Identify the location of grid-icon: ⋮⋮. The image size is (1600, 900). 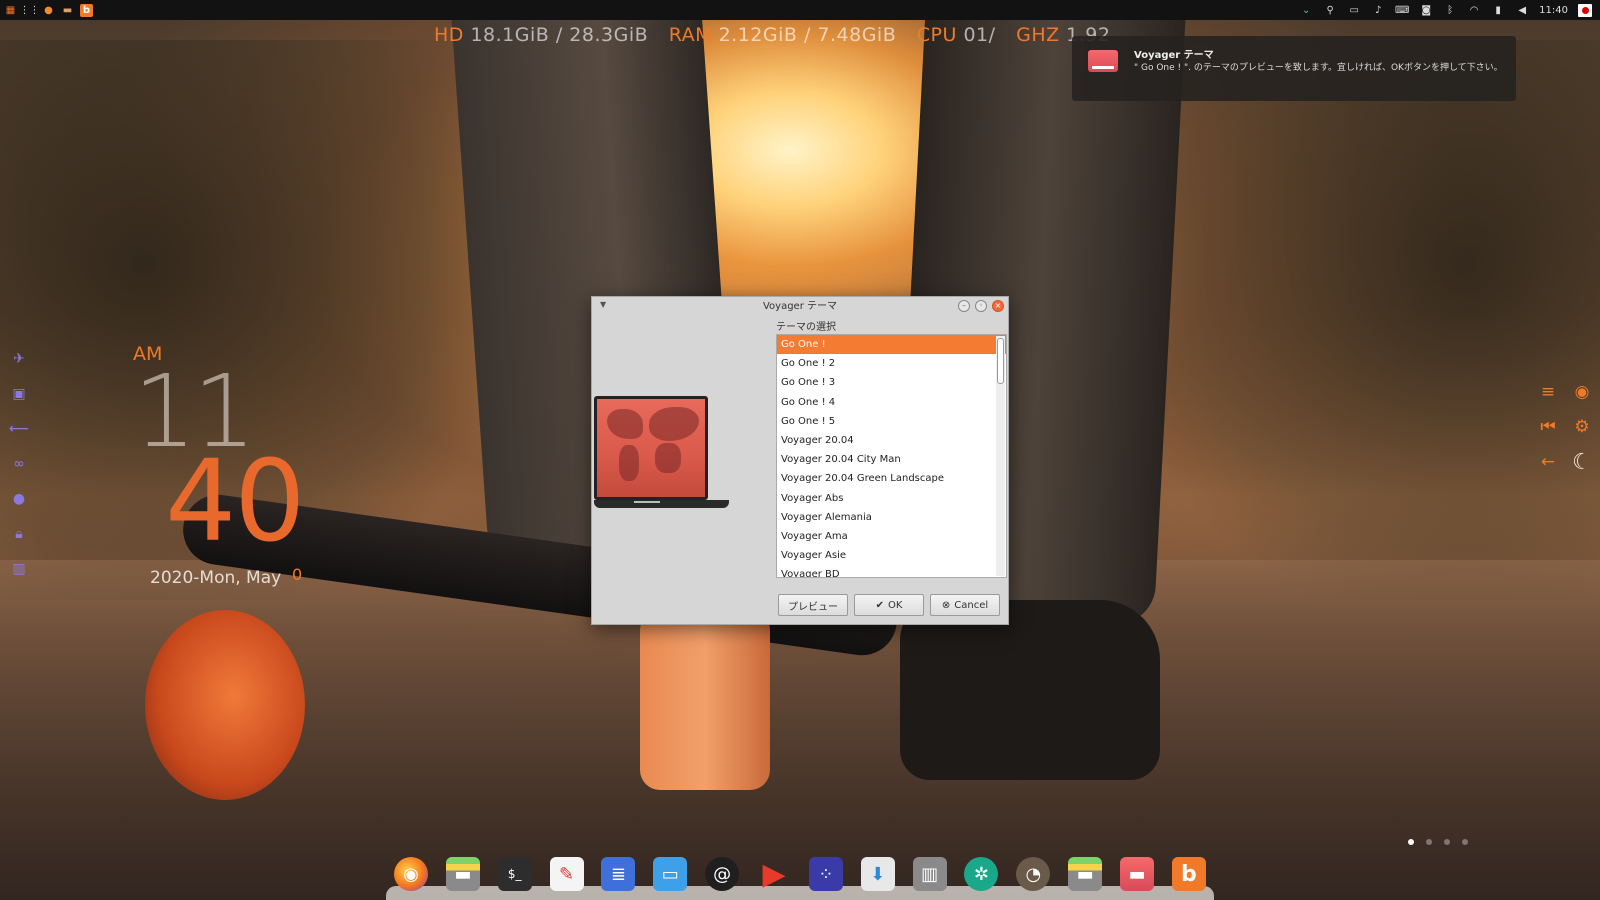
(30, 10).